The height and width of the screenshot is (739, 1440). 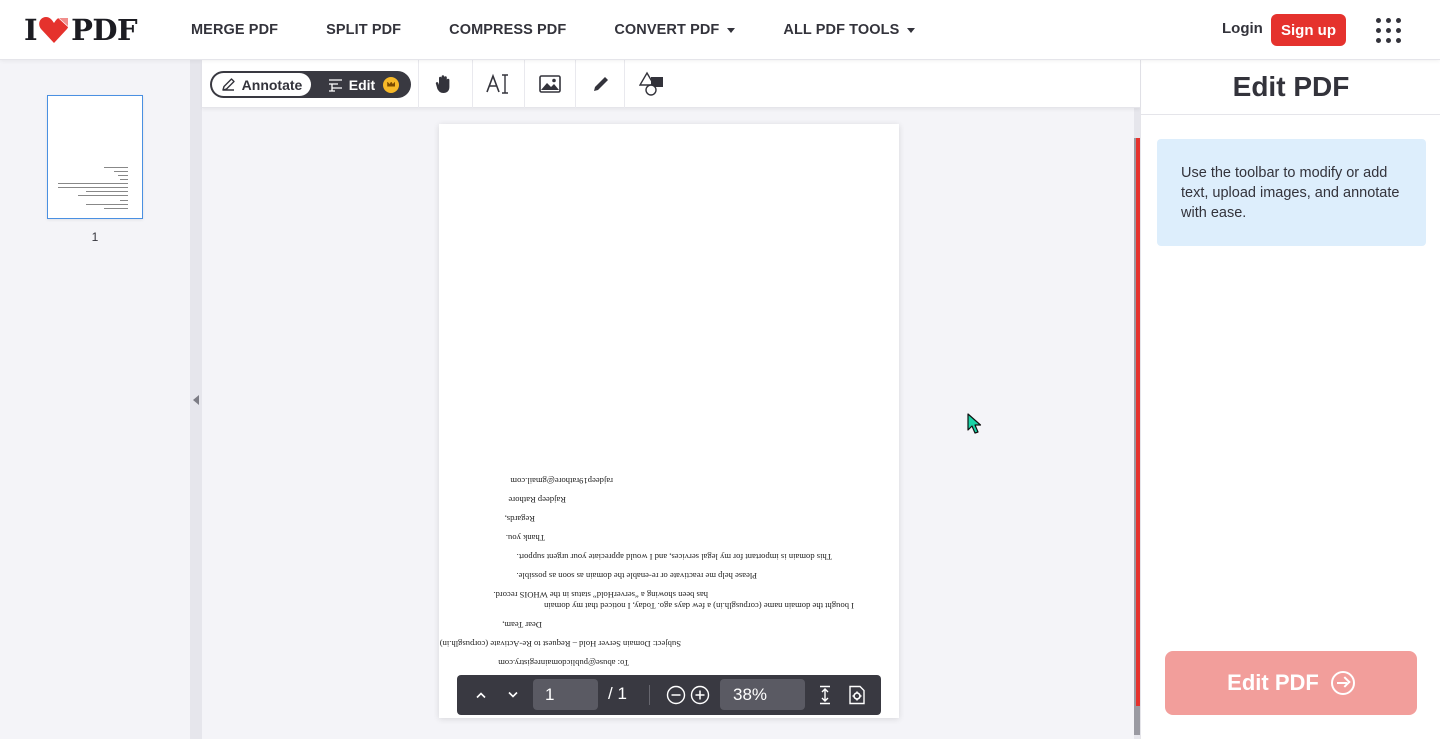 What do you see at coordinates (563, 663) in the screenshot?
I see `letter-line: To: abuse@publicdomainregistry.com` at bounding box center [563, 663].